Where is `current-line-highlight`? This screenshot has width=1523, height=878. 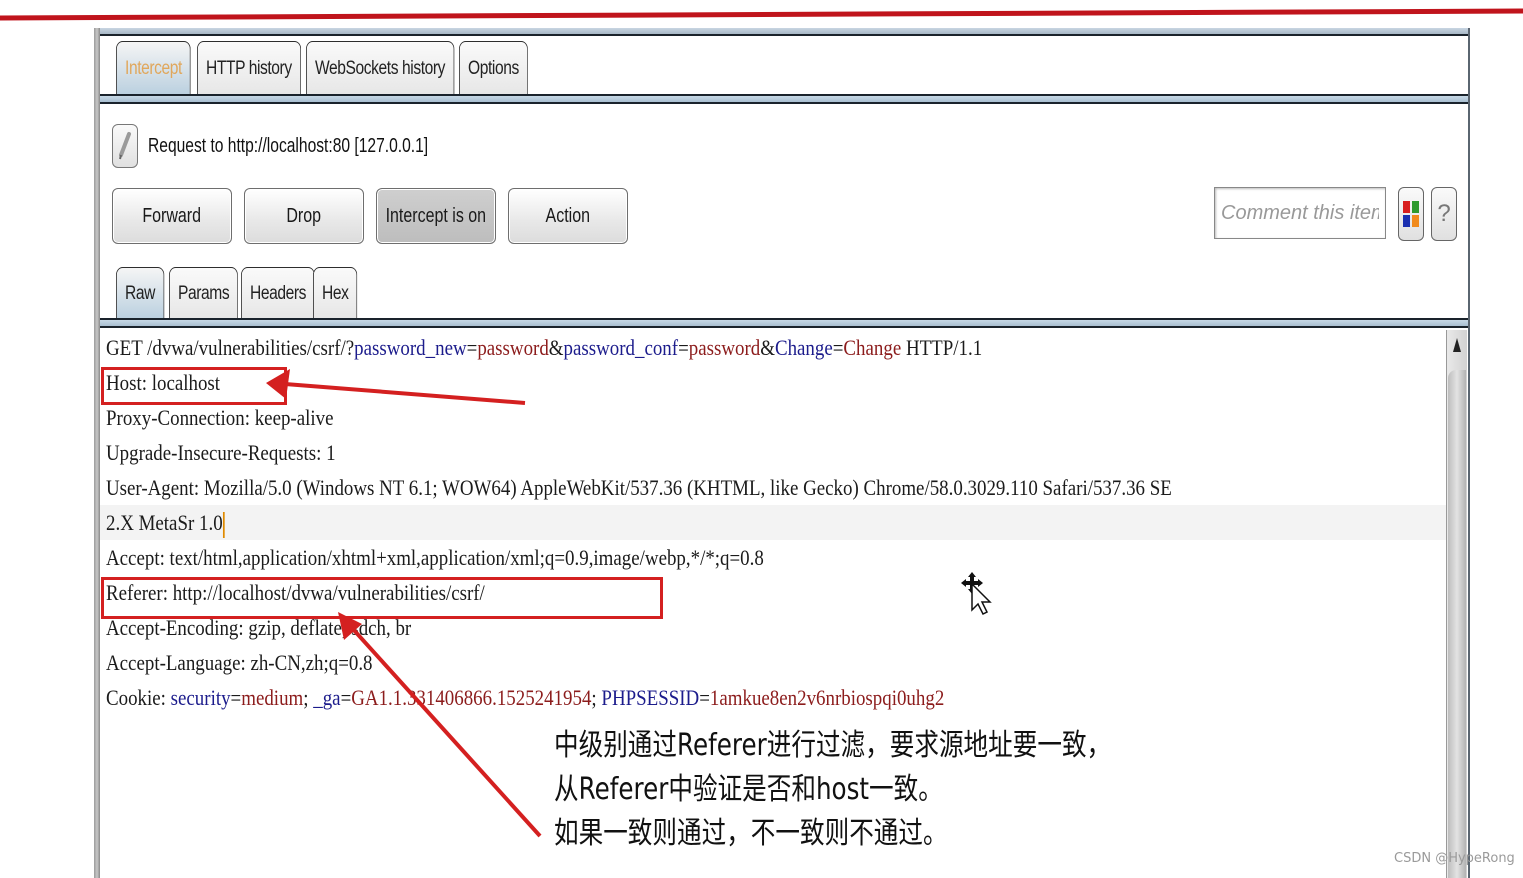
current-line-highlight is located at coordinates (773, 522).